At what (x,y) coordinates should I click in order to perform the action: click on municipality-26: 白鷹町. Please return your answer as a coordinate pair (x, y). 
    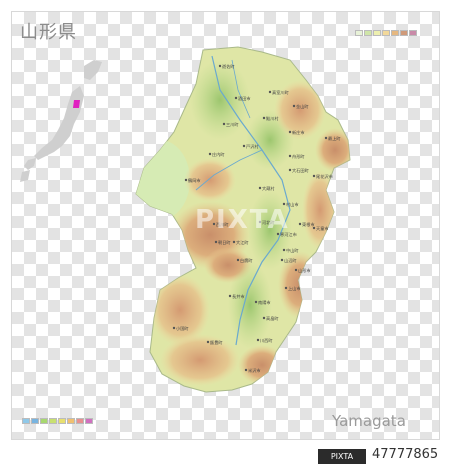
    Looking at the image, I should click on (244, 260).